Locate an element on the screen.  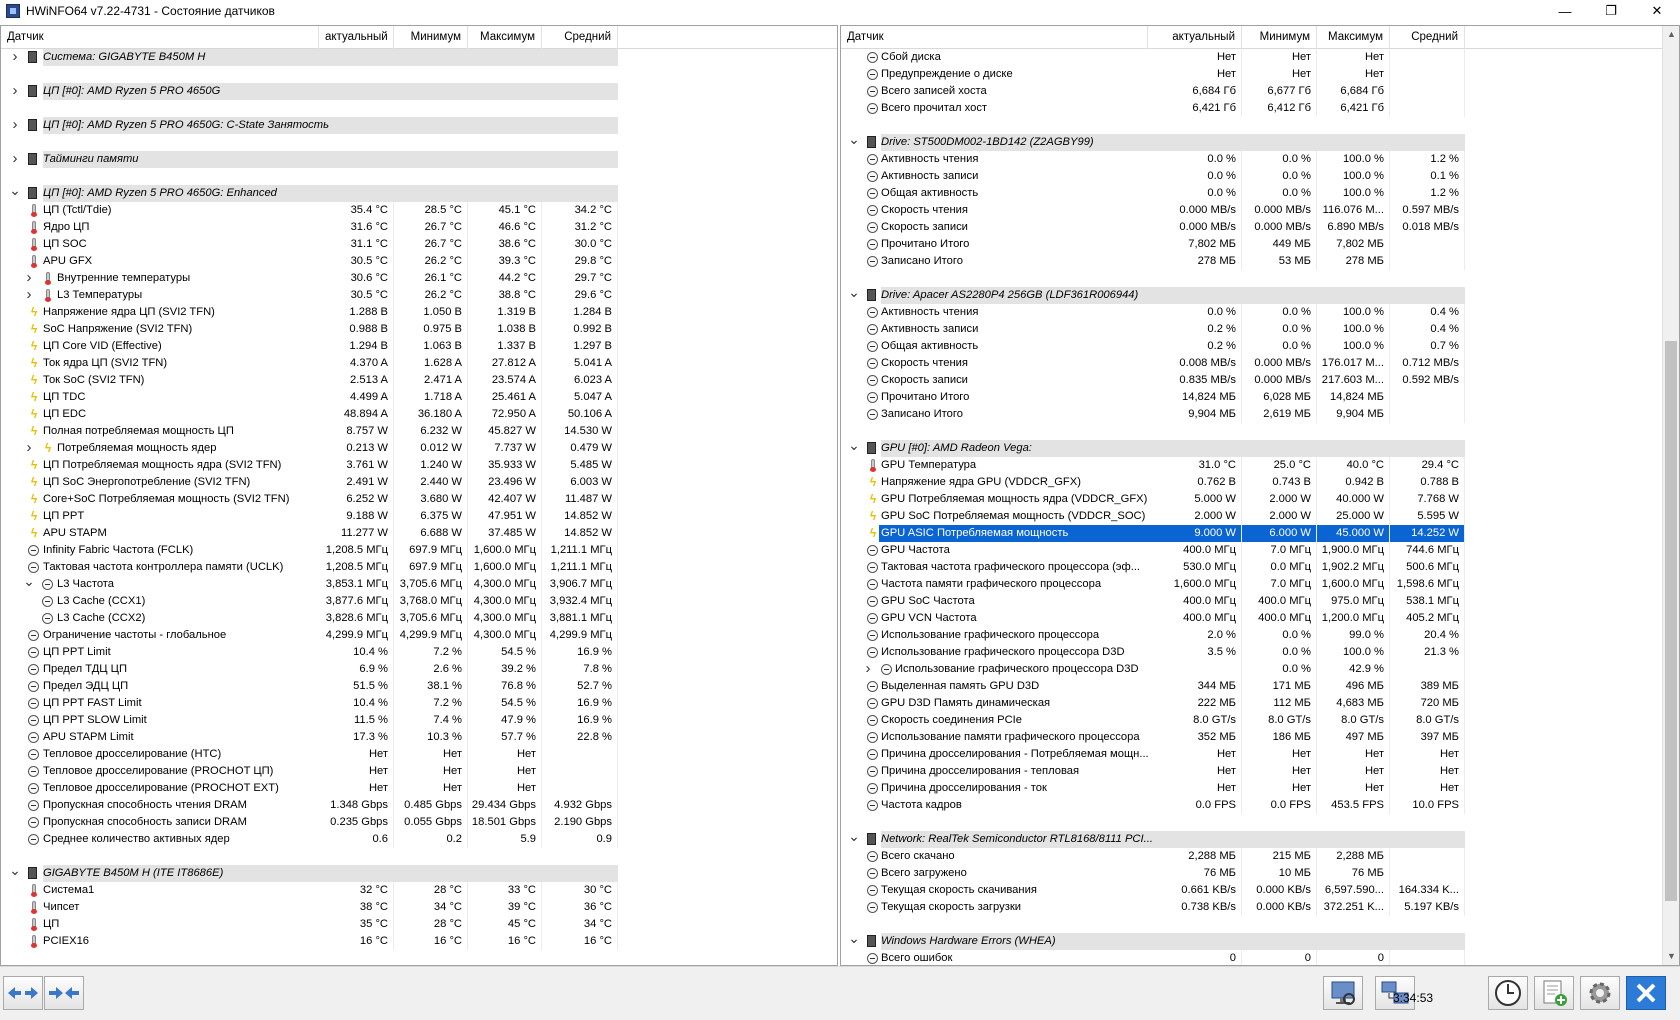
sensor-row: Чипсет 38 °C 34 °C 39 °C 36 °C is located at coordinates (309, 907).